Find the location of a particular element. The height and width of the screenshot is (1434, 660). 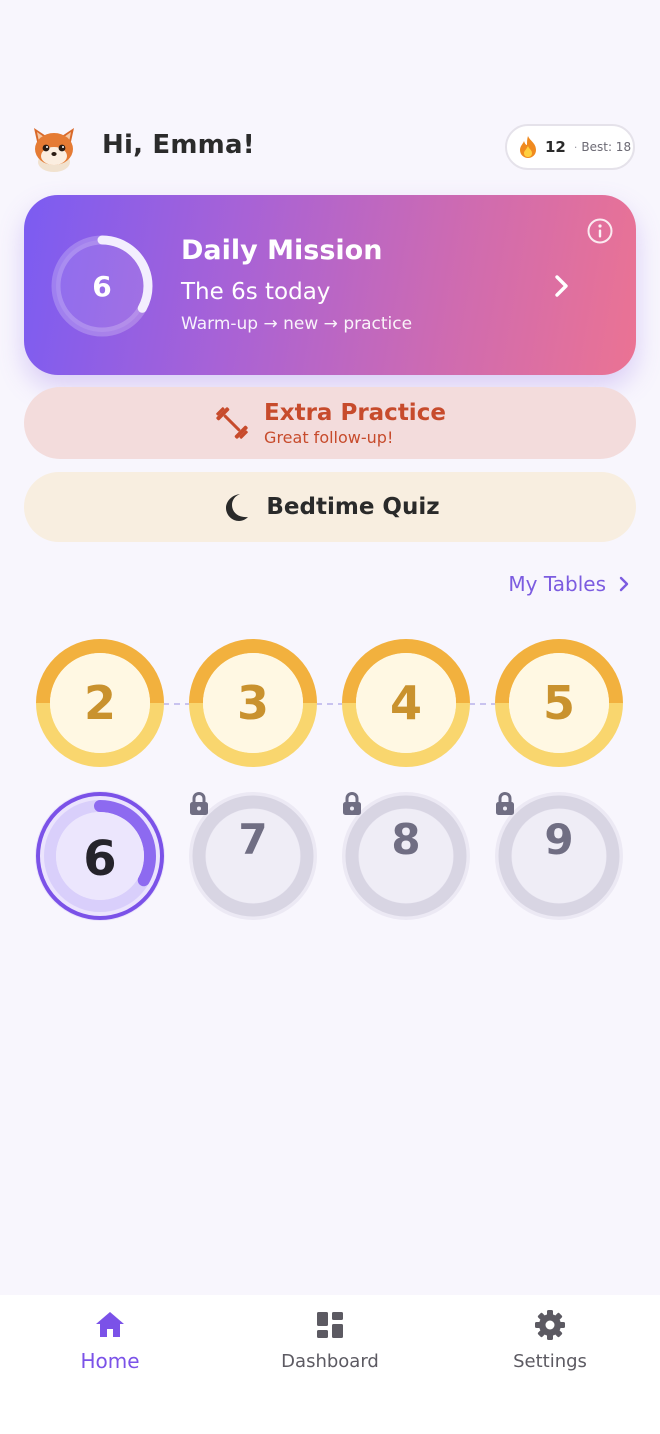

greeting: Hi, Emma! is located at coordinates (178, 145).